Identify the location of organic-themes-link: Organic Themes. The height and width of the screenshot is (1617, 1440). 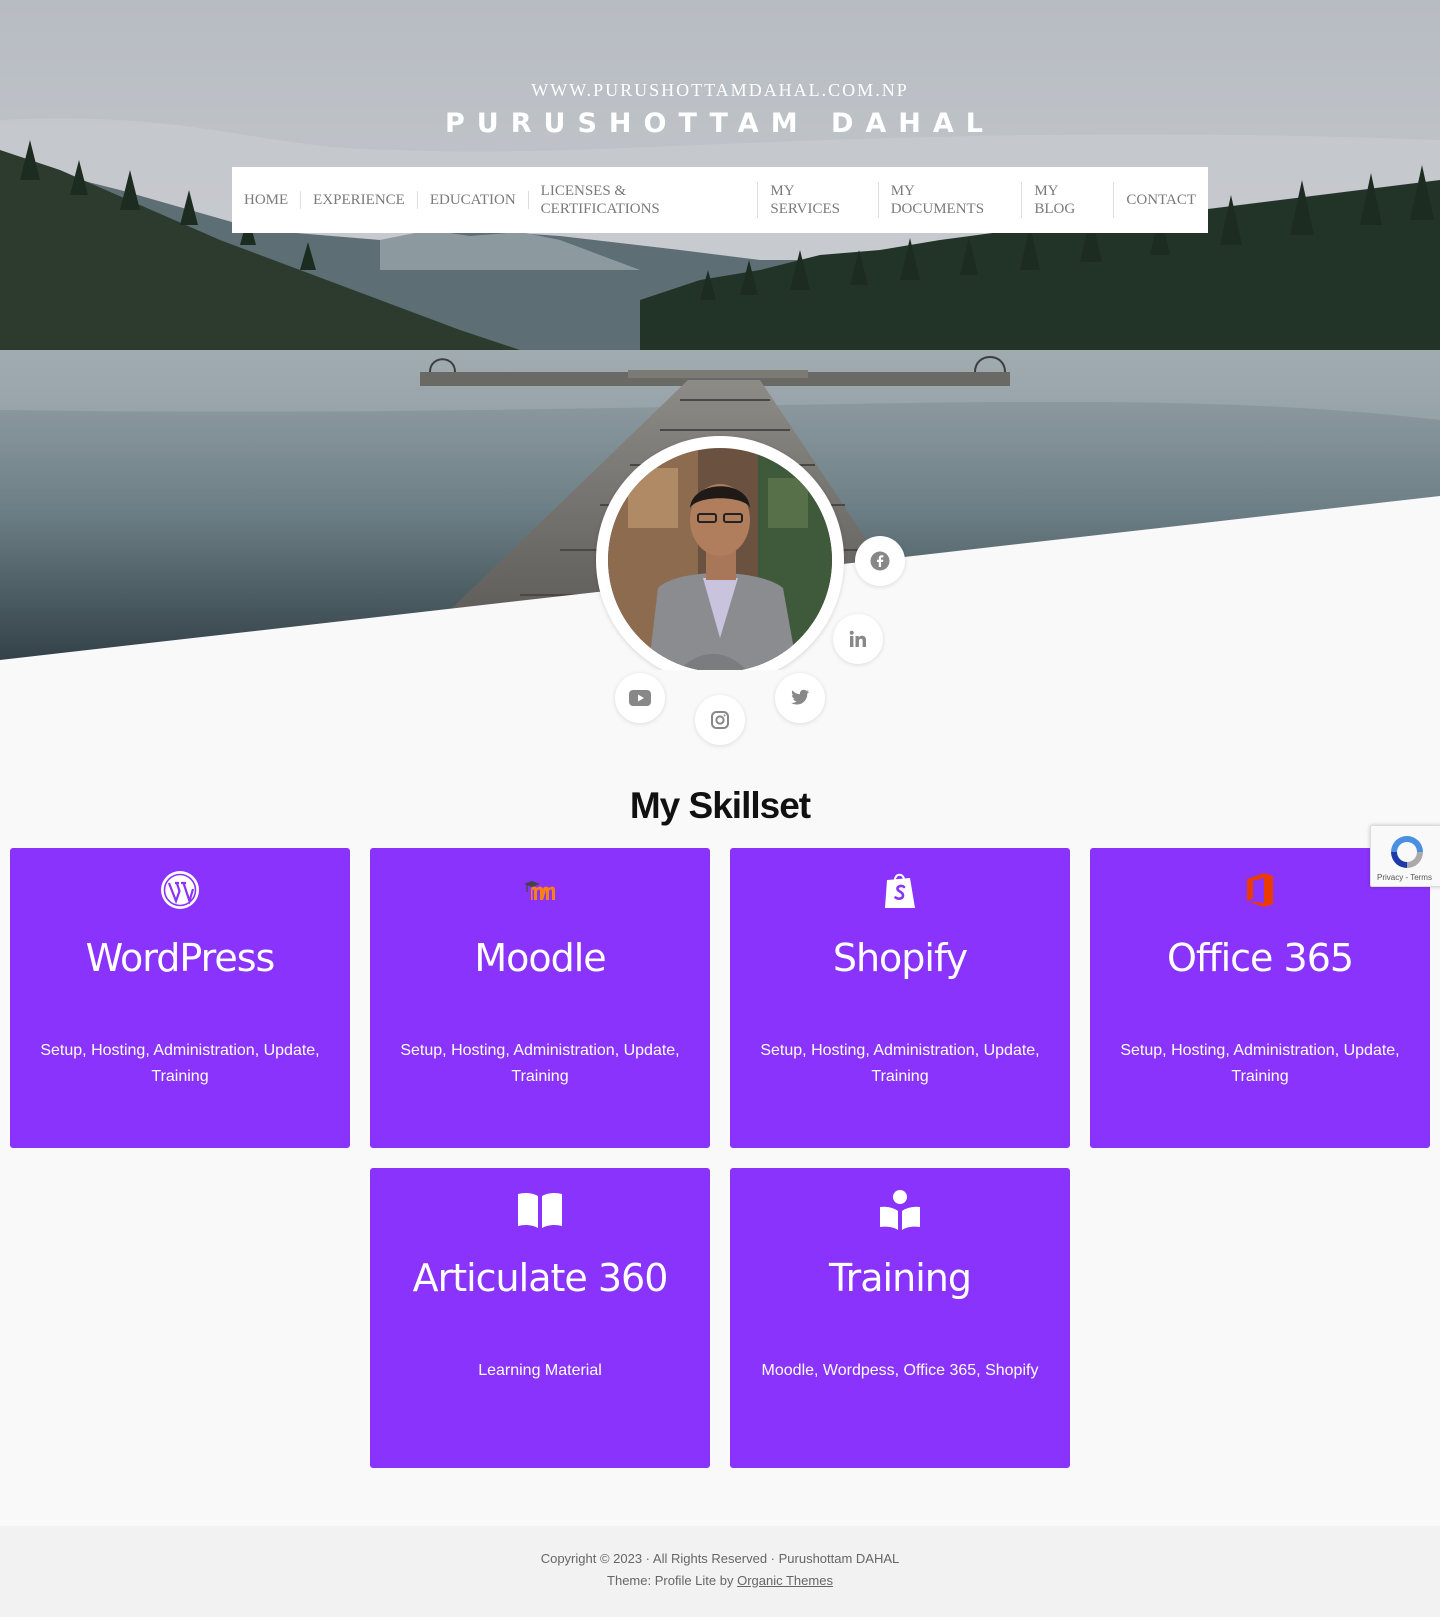
(785, 1580).